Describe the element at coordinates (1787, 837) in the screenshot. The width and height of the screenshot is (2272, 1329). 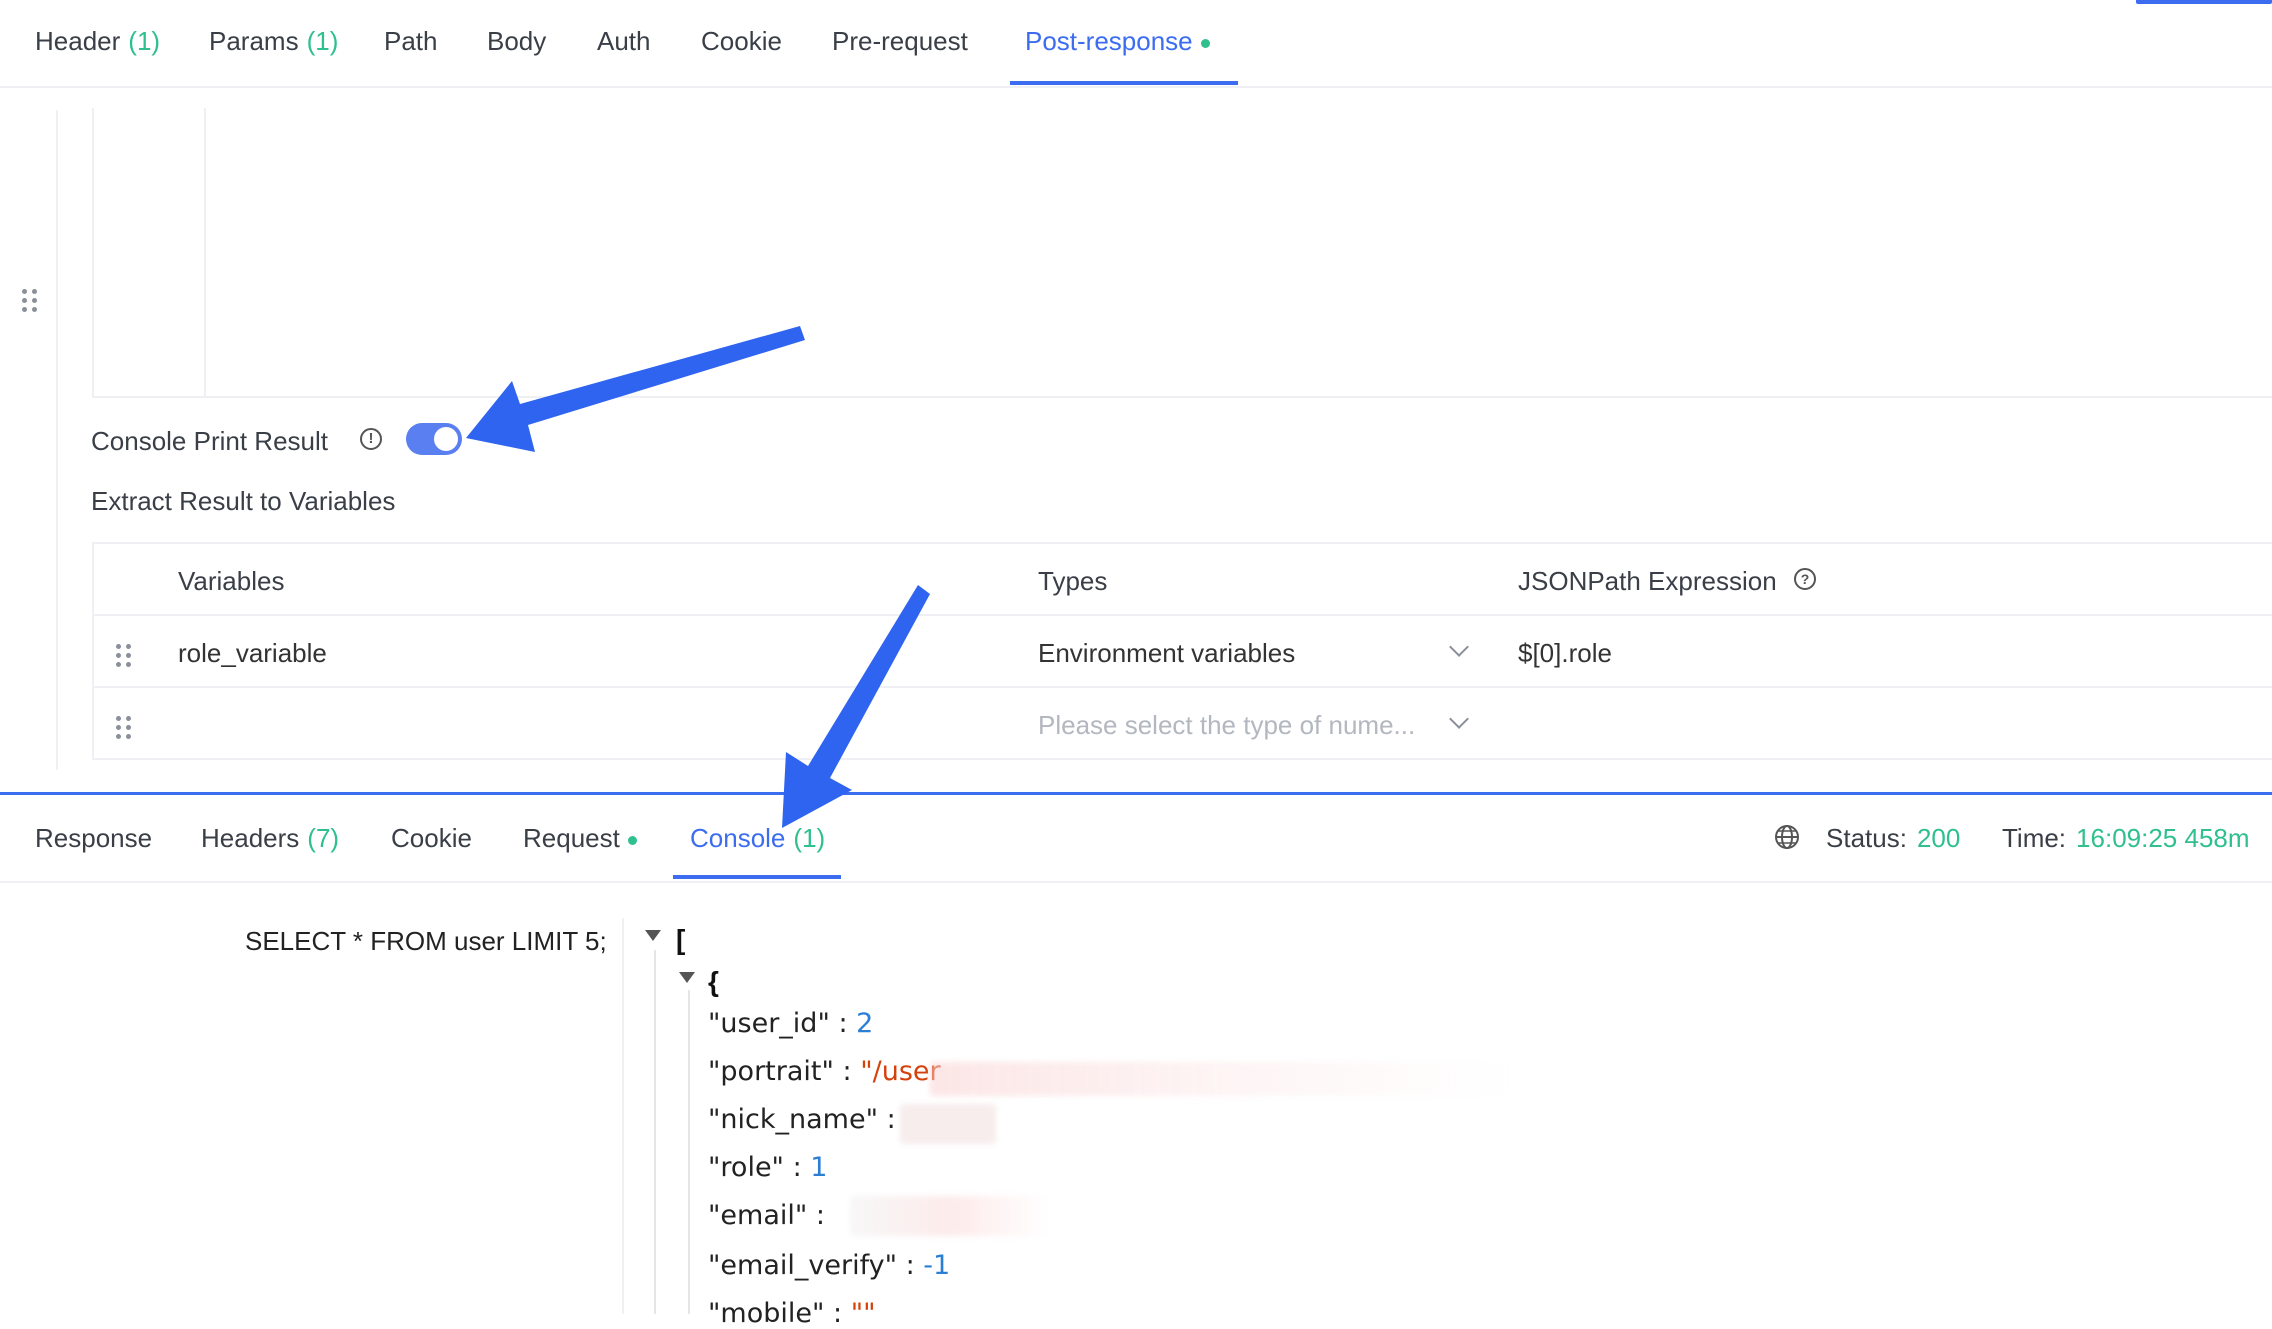
I see `globe-icon` at that location.